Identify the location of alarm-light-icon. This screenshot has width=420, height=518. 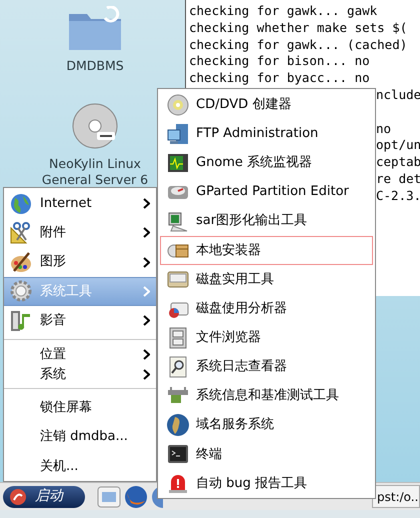
(178, 483).